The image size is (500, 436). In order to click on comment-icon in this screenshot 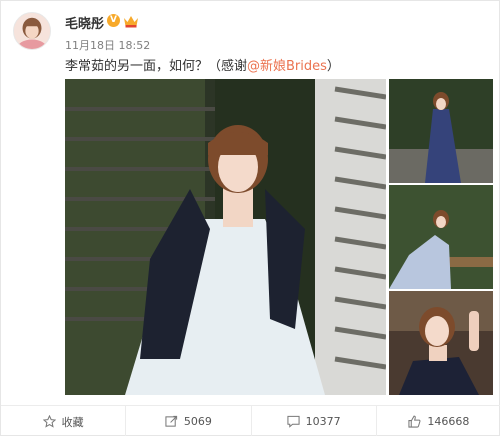, I will do `click(293, 421)`.